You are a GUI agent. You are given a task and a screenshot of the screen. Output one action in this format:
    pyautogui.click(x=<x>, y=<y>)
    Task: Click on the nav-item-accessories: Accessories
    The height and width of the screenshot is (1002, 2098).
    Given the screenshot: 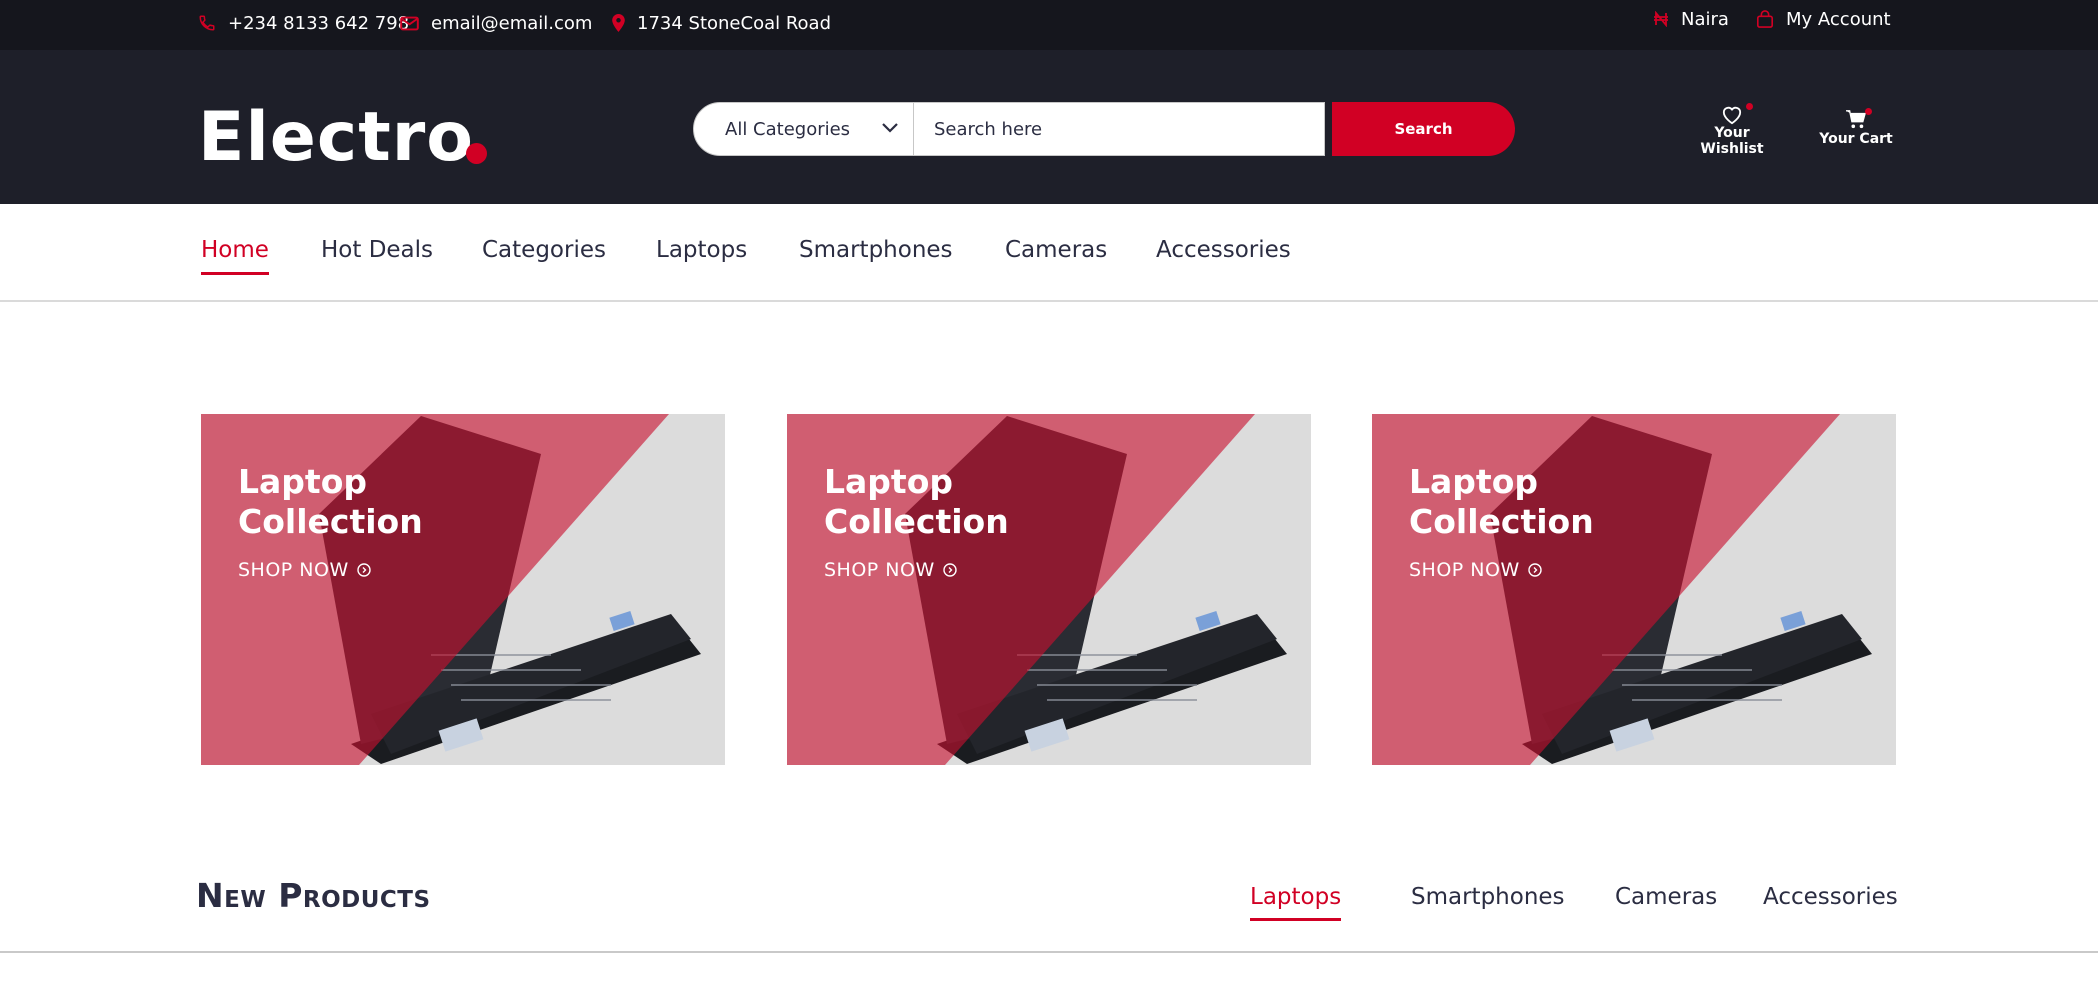 What is the action you would take?
    pyautogui.click(x=1223, y=250)
    